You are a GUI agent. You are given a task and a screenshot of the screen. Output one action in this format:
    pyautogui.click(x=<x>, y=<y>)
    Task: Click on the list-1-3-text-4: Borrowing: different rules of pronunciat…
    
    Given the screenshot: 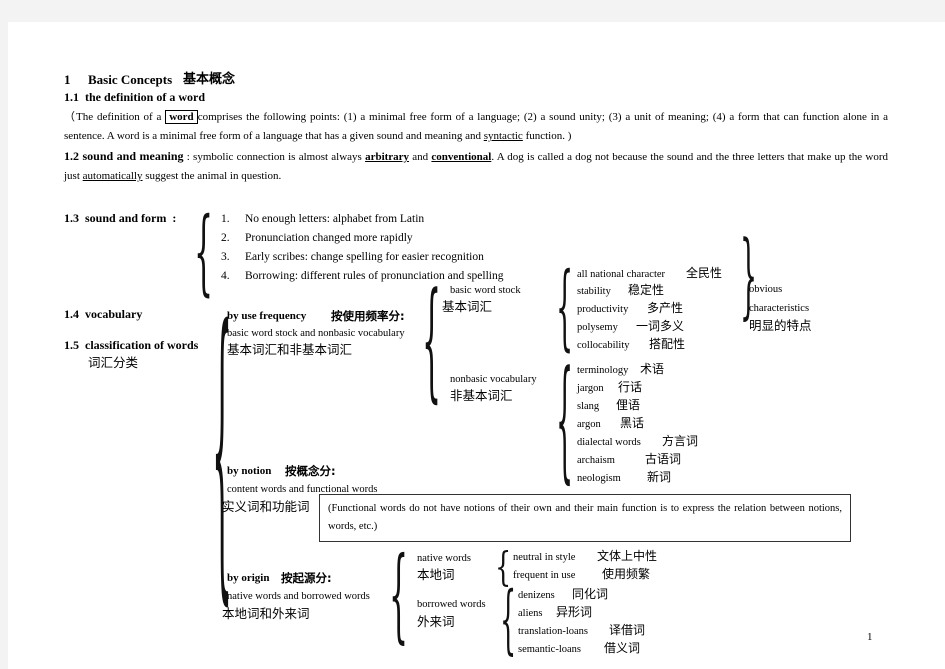 What is the action you would take?
    pyautogui.click(x=374, y=276)
    